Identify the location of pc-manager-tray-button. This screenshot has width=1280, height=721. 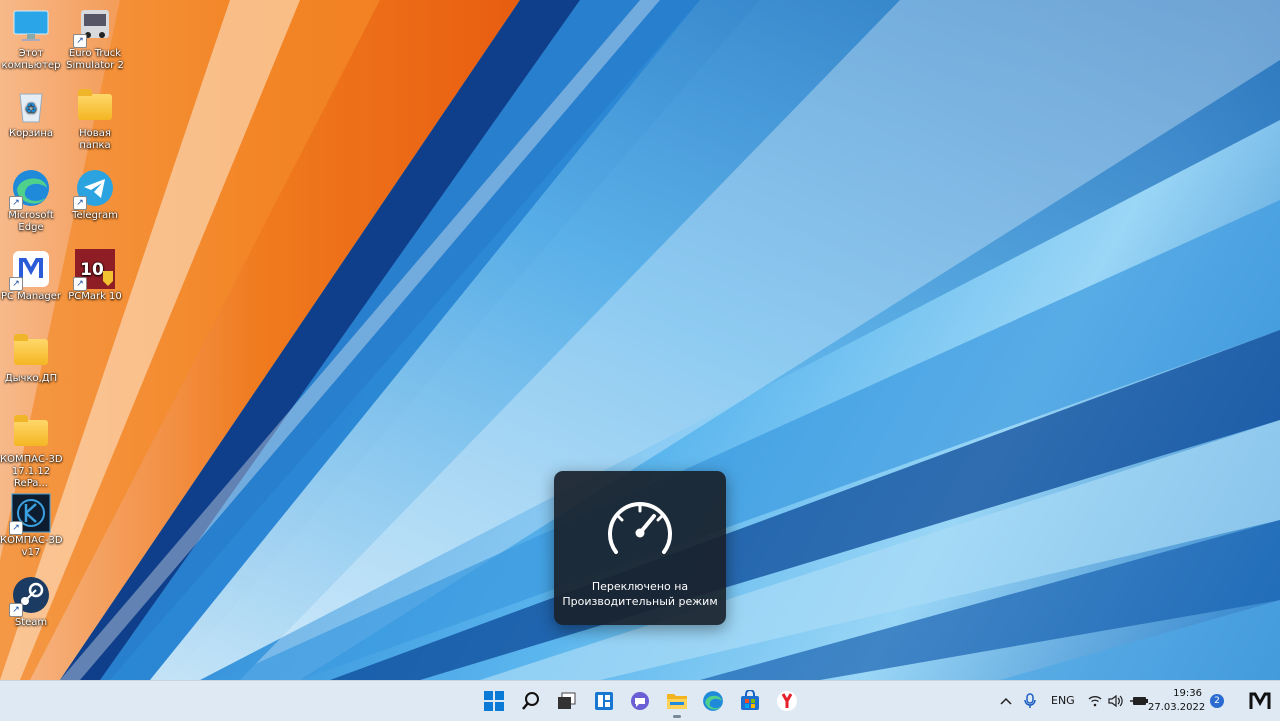
(1260, 701).